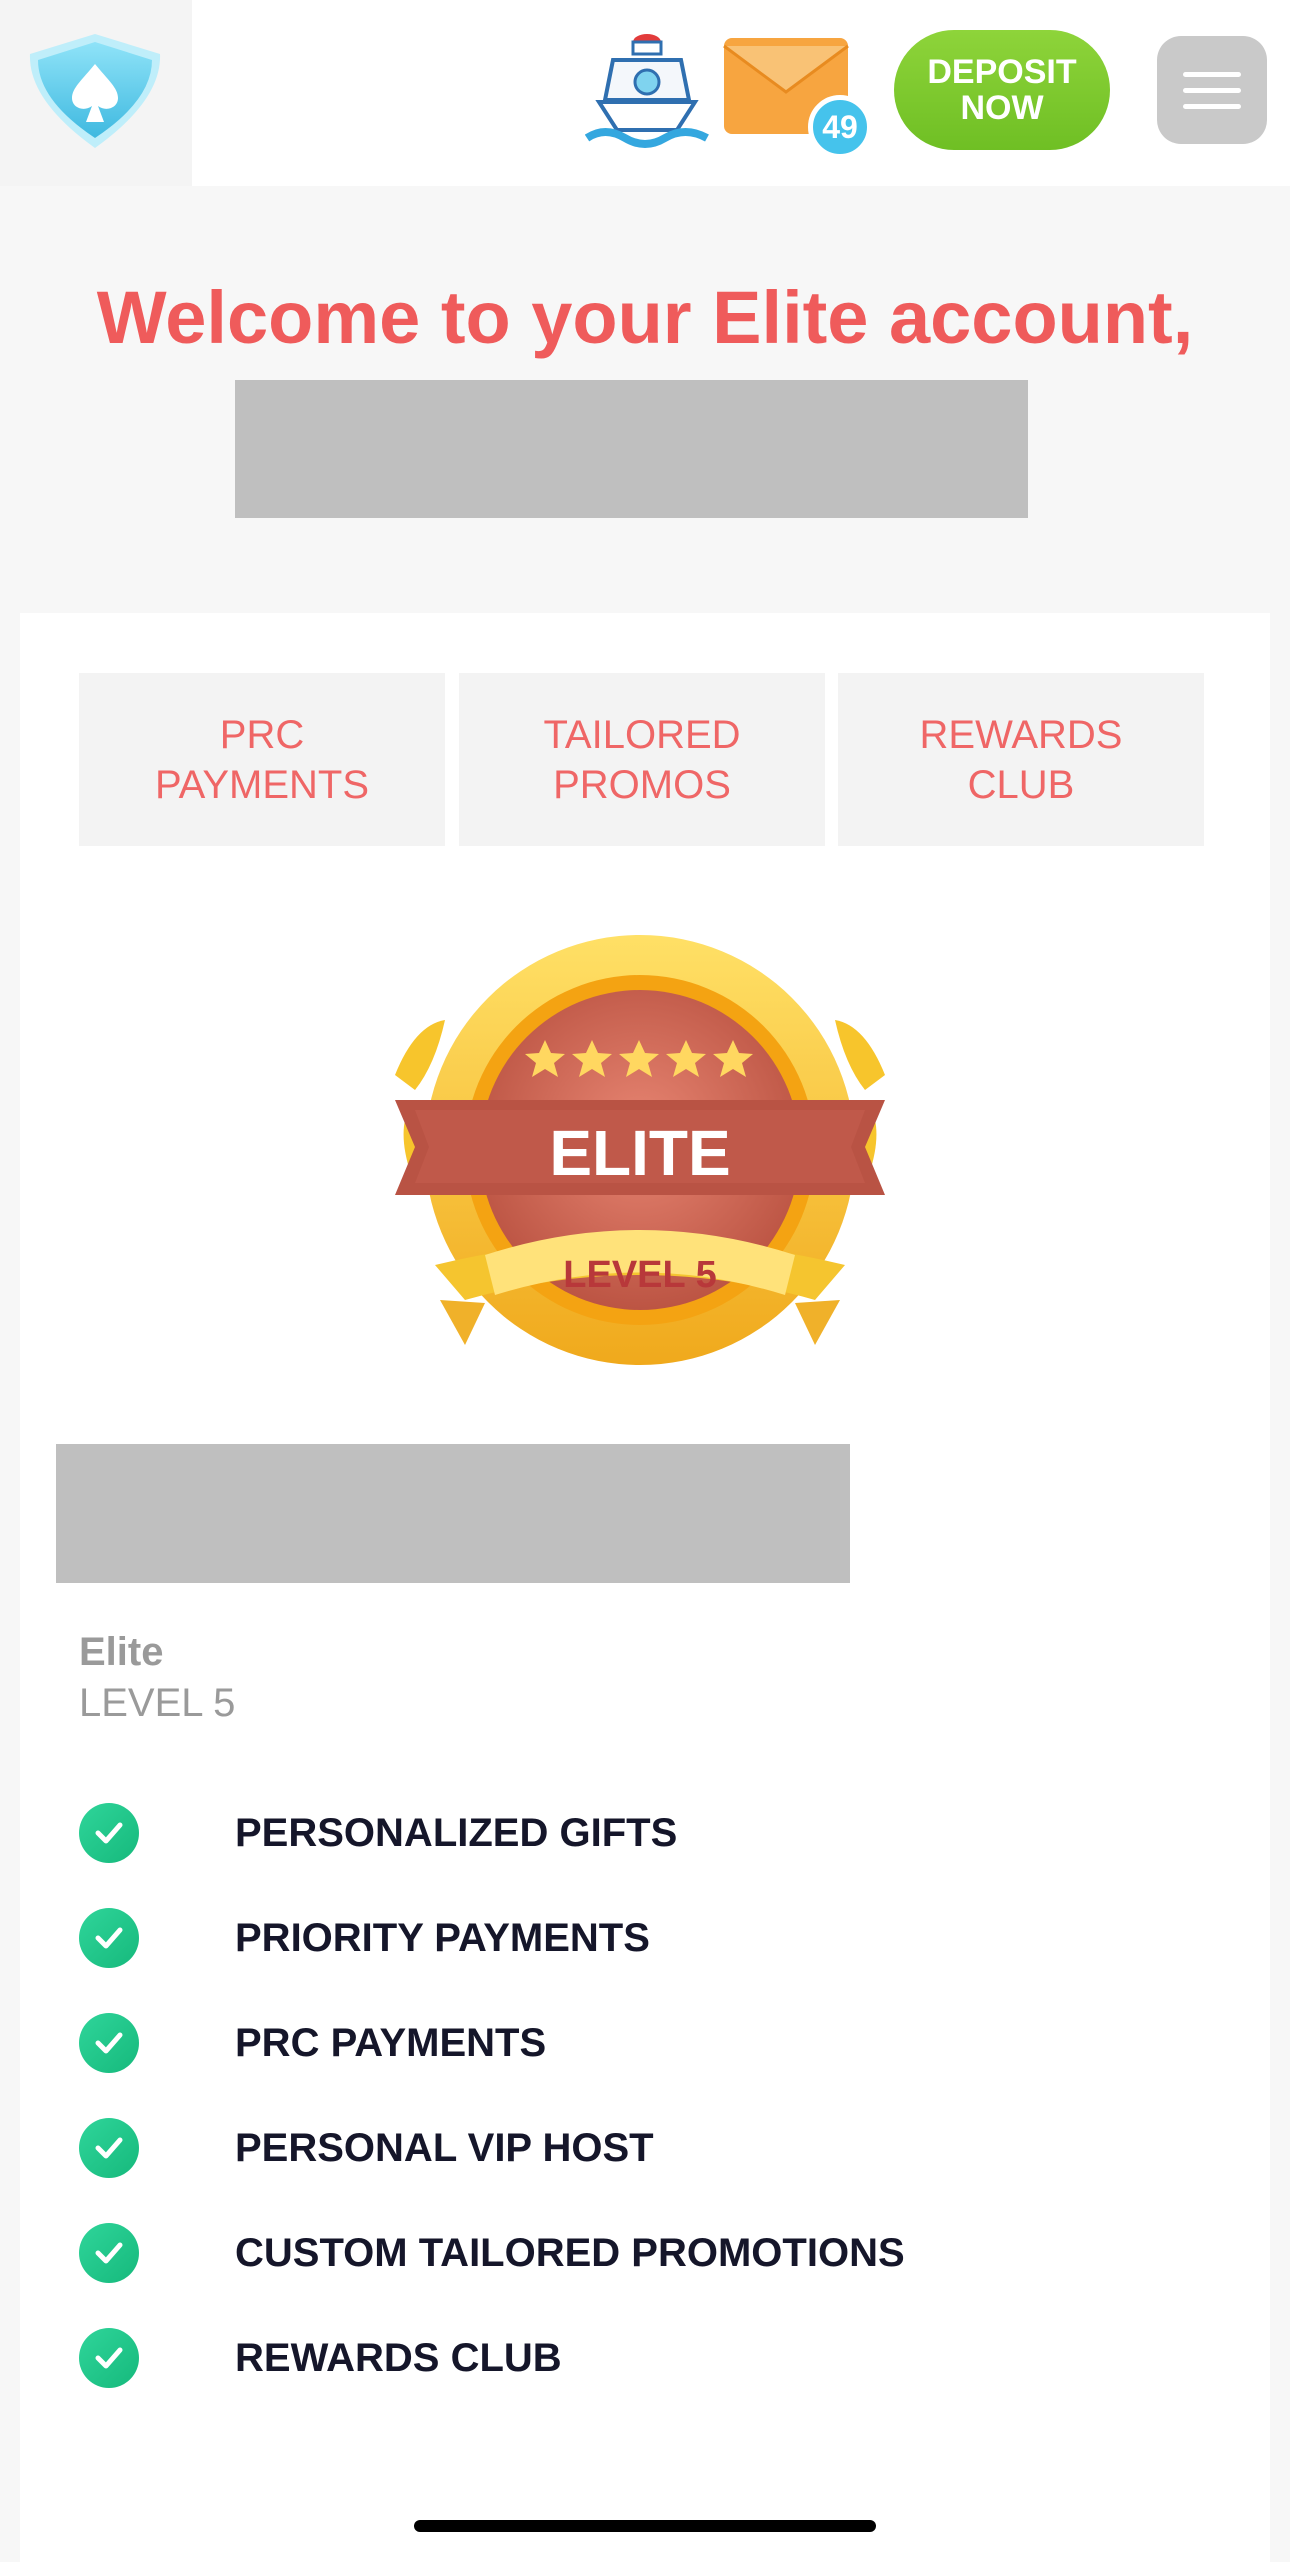  I want to click on badge-level: LEVEL 5, so click(639, 1275).